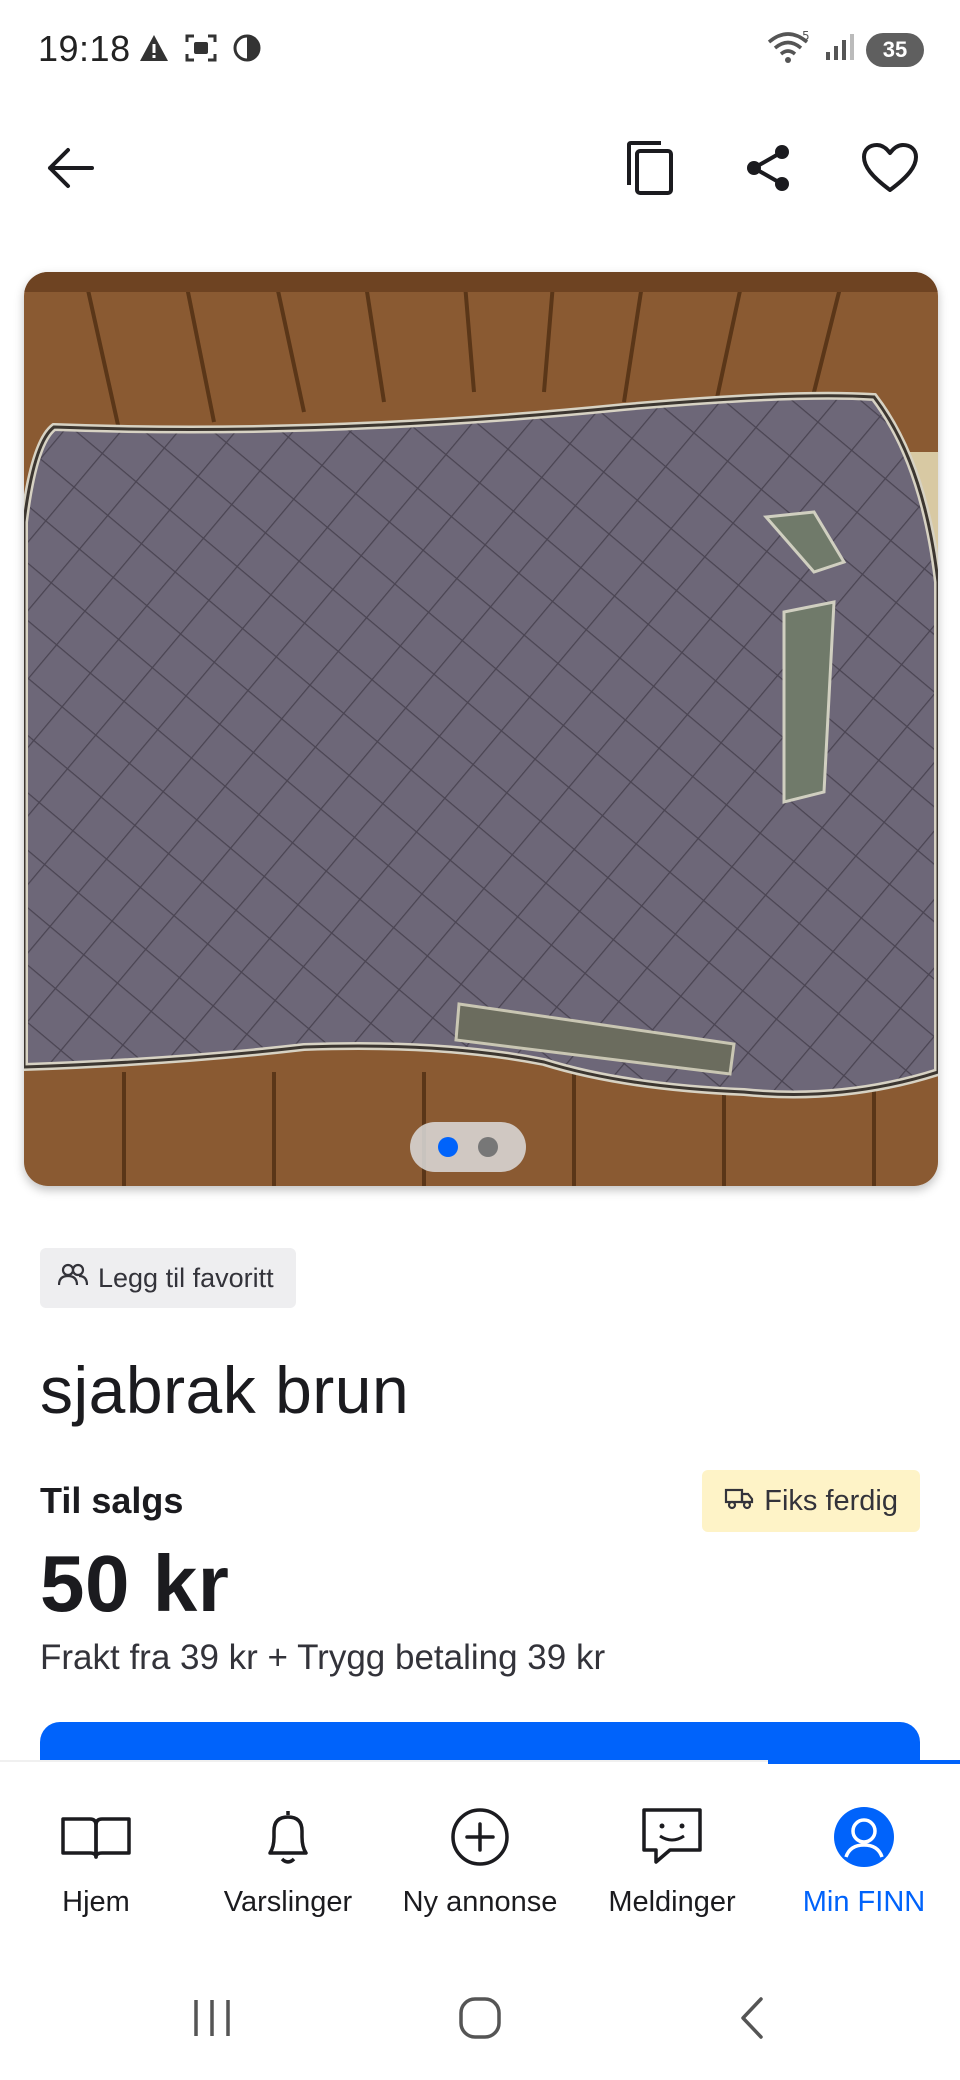 The width and height of the screenshot is (960, 2080). I want to click on nav-label-my-finn: Min FINN, so click(864, 1902).